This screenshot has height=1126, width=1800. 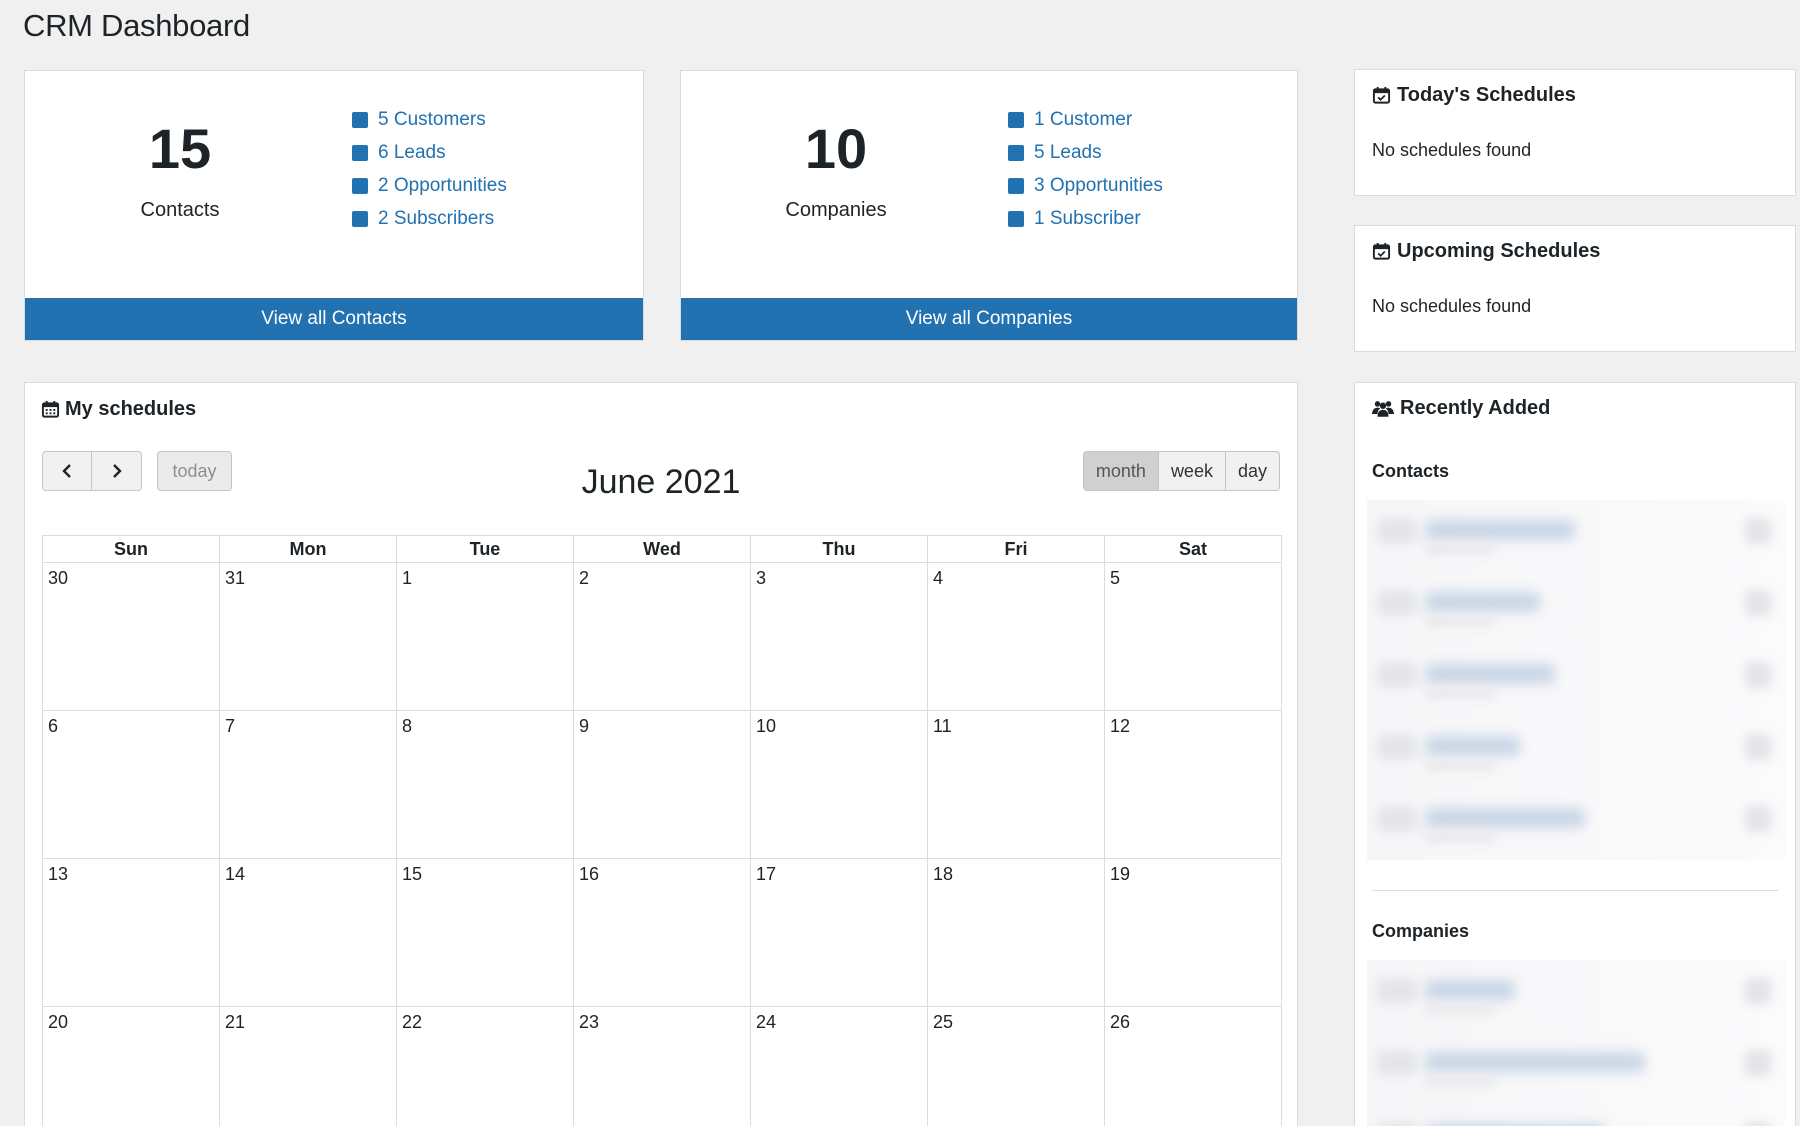 What do you see at coordinates (442, 185) in the screenshot?
I see `link-label: 2 Opportunities` at bounding box center [442, 185].